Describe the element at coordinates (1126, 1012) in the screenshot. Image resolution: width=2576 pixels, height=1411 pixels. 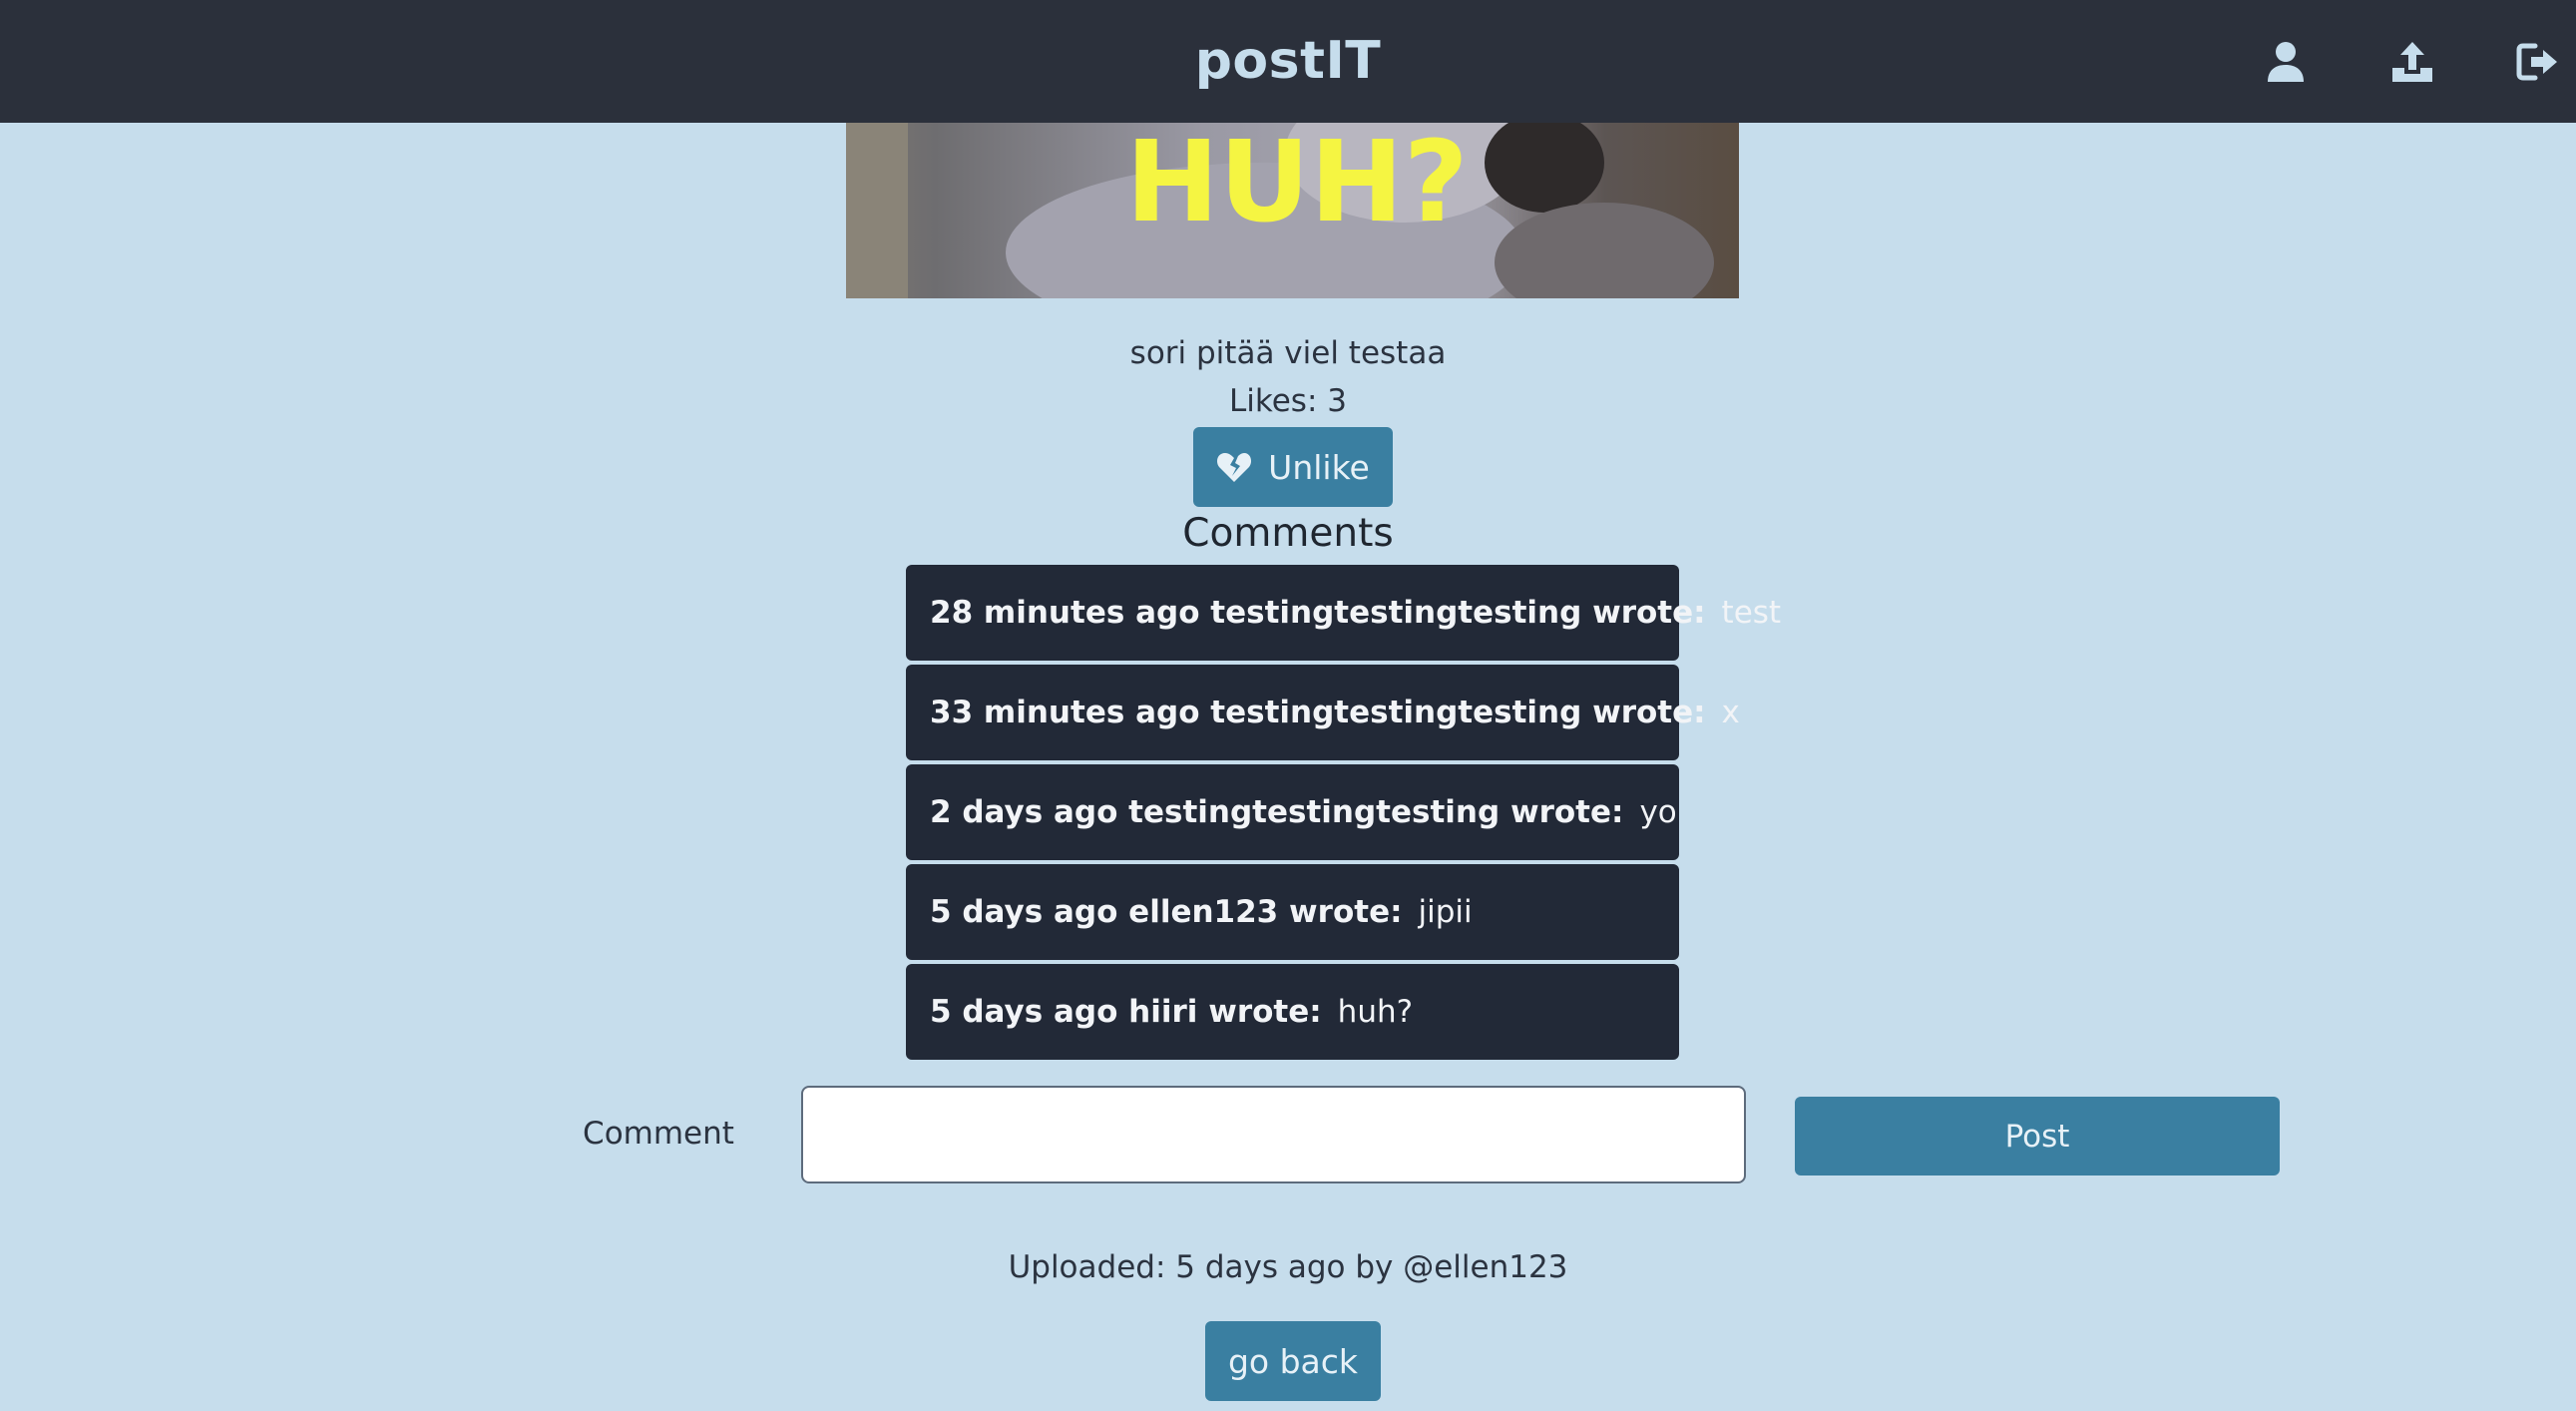
I see `comment-meta: 5 days ago hiiri wrote:` at that location.